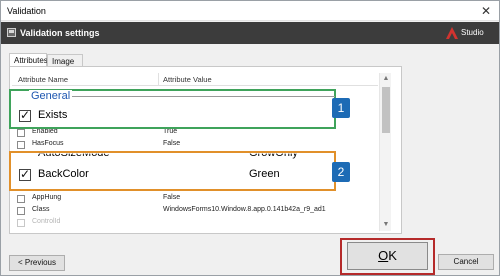  I want to click on logo-text: Studio, so click(472, 32).